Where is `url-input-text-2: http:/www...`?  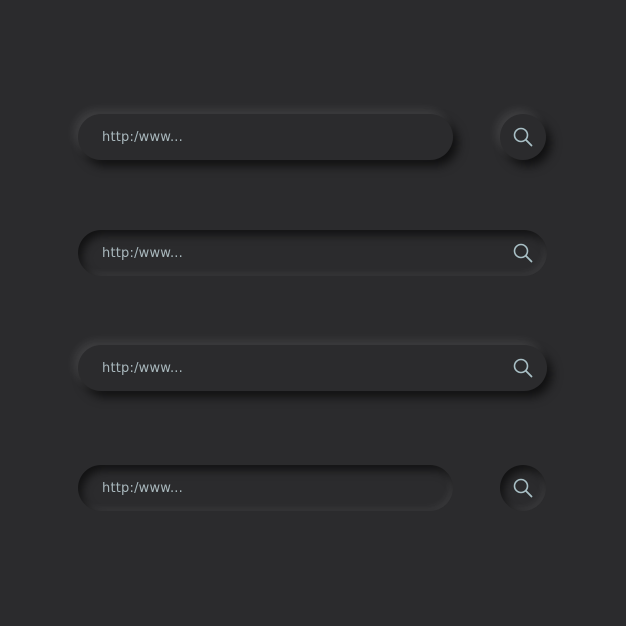 url-input-text-2: http:/www... is located at coordinates (142, 253).